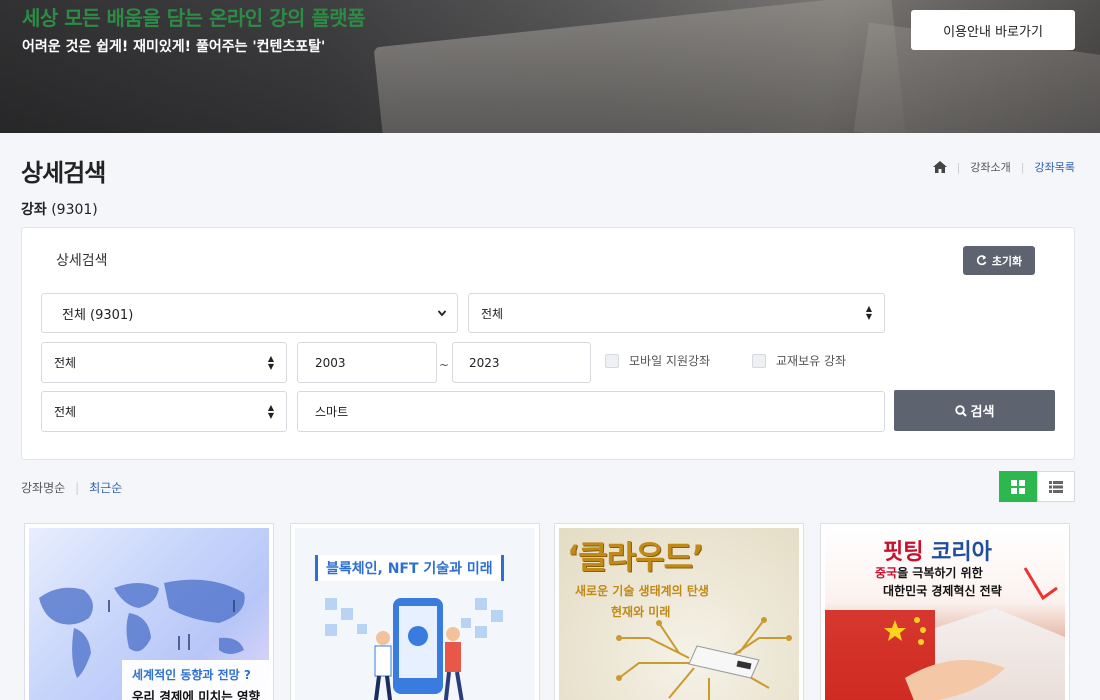 Image resolution: width=1100 pixels, height=700 pixels. Describe the element at coordinates (993, 30) in the screenshot. I see `guide-button: 이용안내 바로가기` at that location.